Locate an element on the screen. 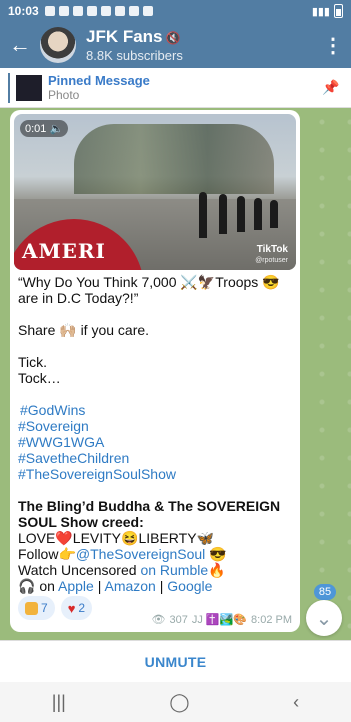 The width and height of the screenshot is (351, 722). message-meta: 👁 307 JJ ✝️🏞️🎨 8:02 PM is located at coordinates (221, 620).